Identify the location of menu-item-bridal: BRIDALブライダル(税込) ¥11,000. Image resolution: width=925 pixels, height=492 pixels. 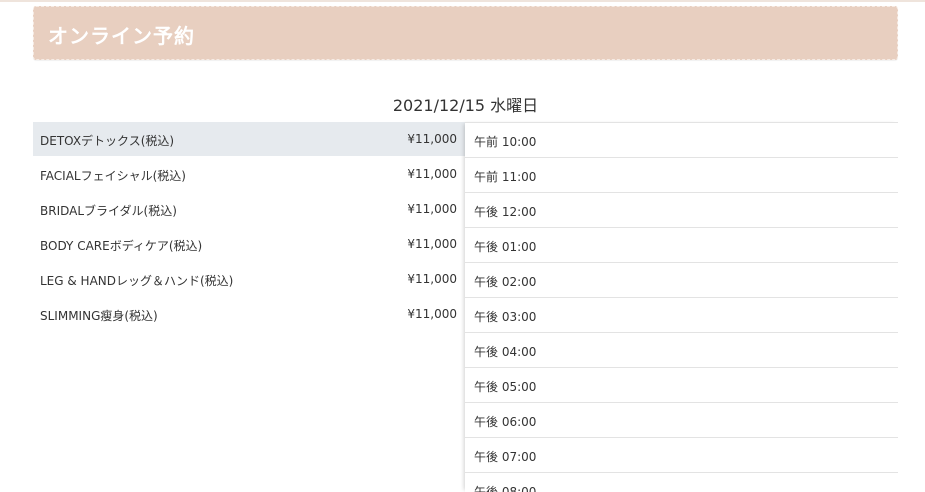
(249, 209).